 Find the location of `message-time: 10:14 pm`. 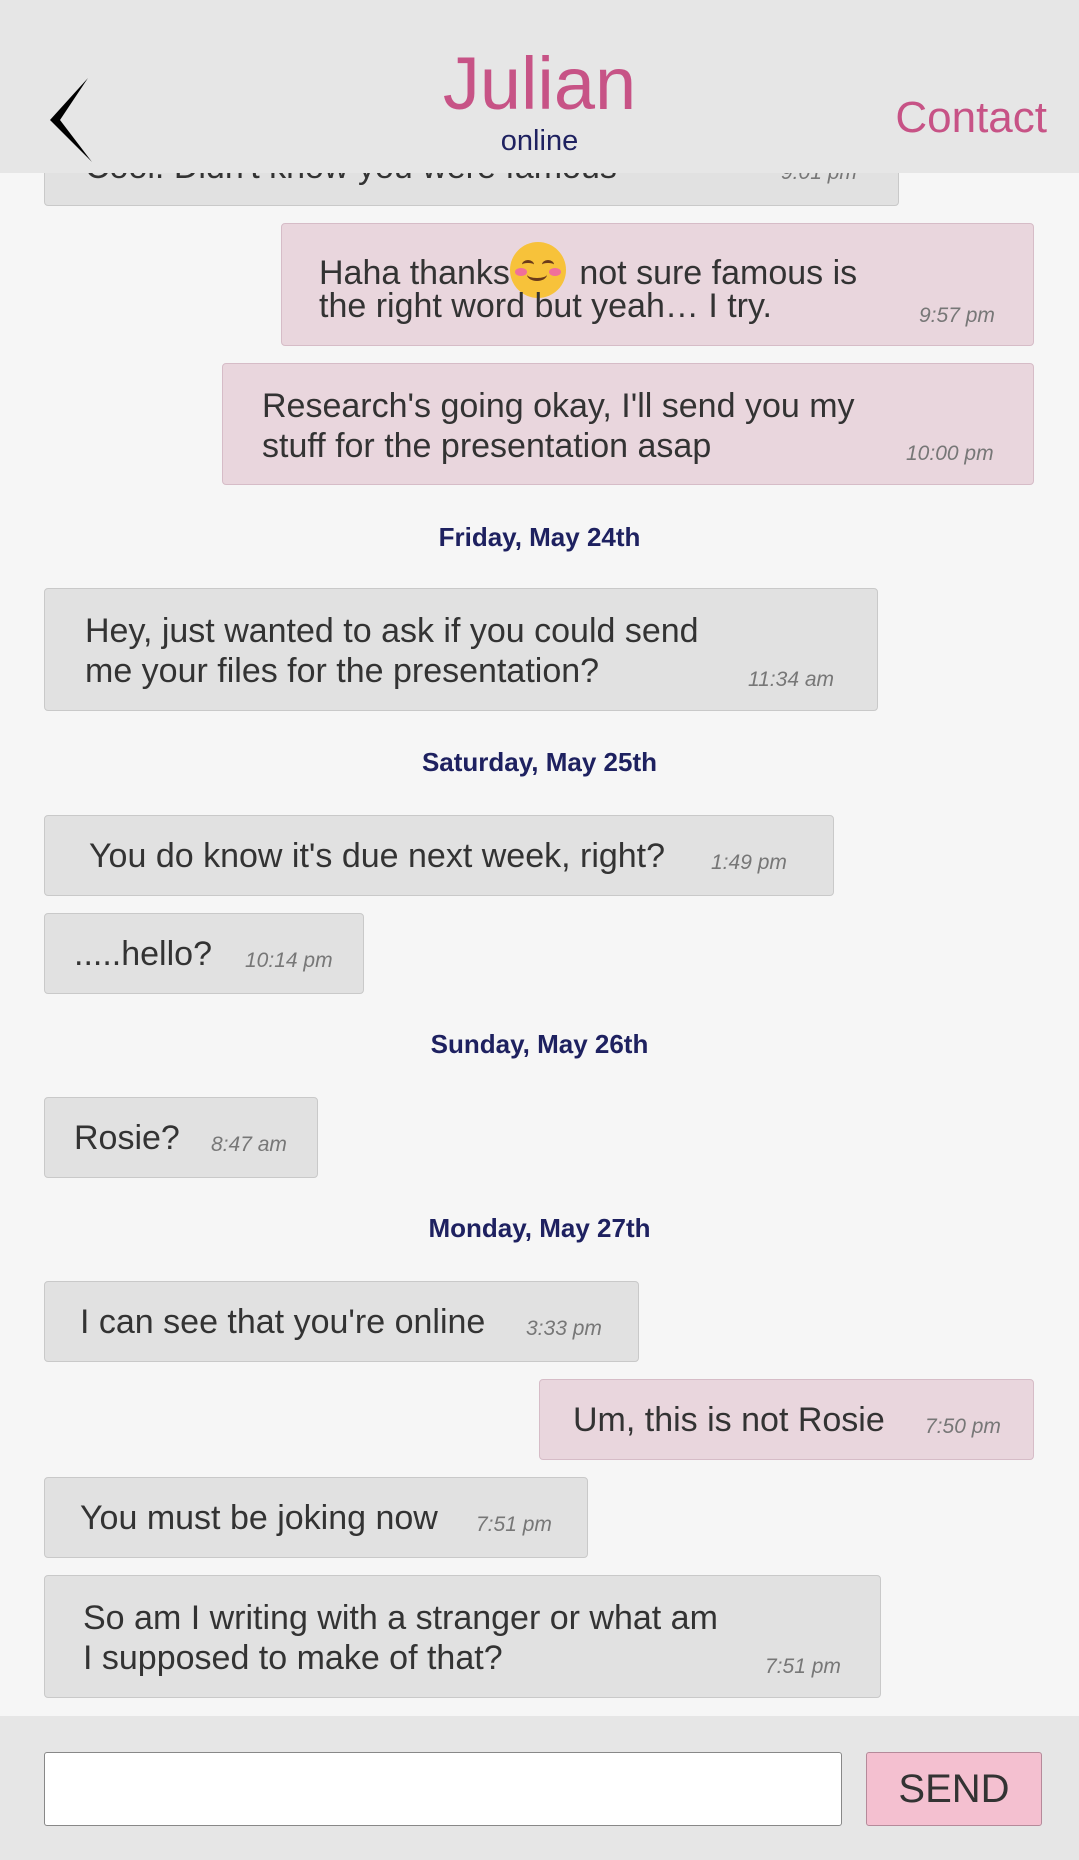

message-time: 10:14 pm is located at coordinates (289, 960).